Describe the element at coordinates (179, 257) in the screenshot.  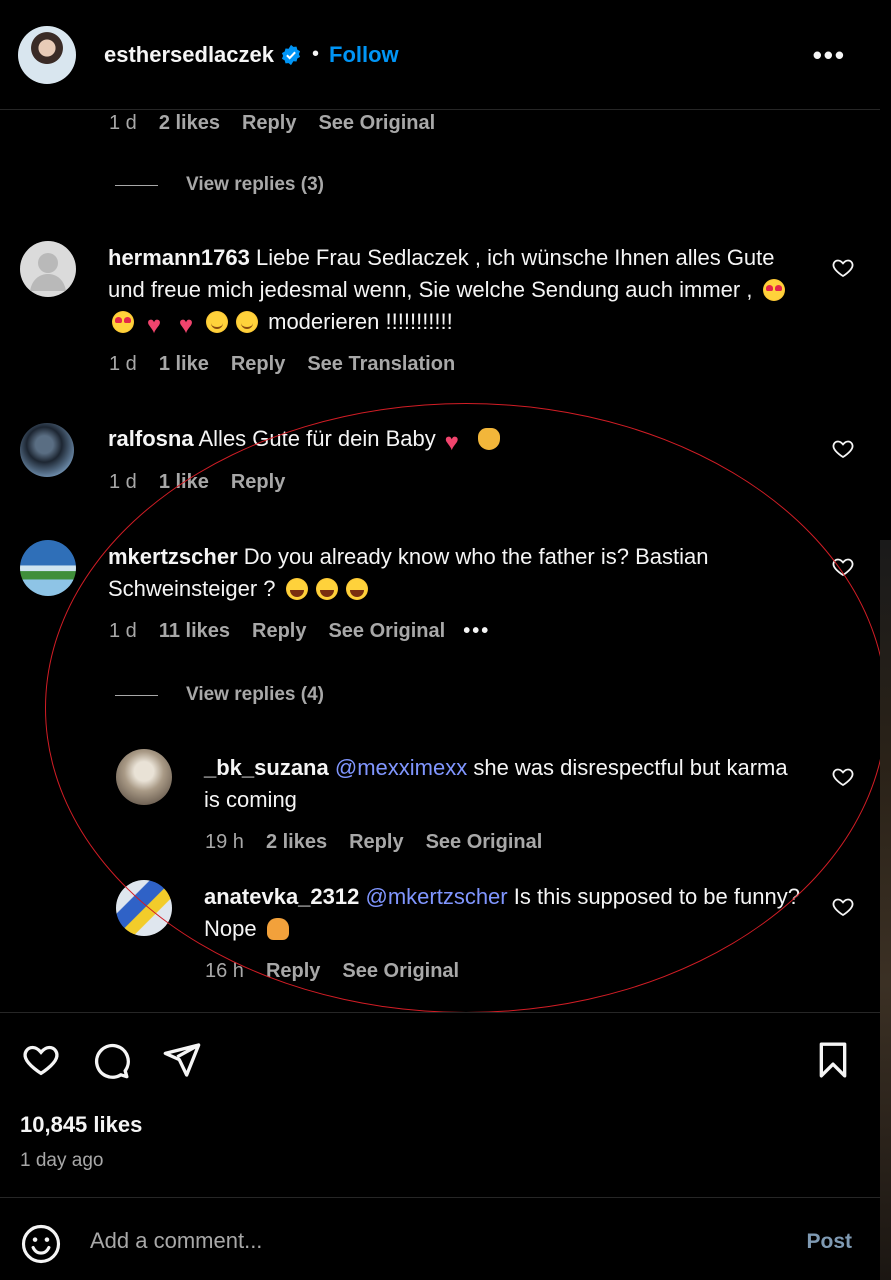
I see `comment-username: hermann1763` at that location.